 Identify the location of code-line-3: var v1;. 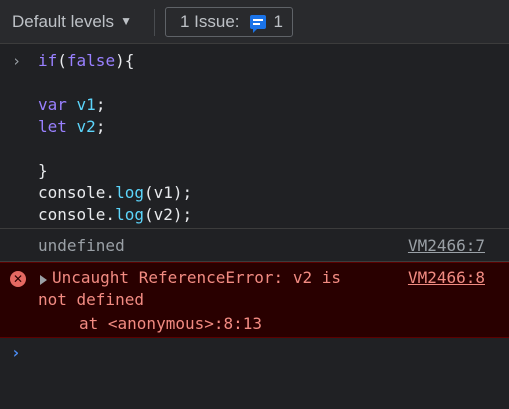
(72, 104).